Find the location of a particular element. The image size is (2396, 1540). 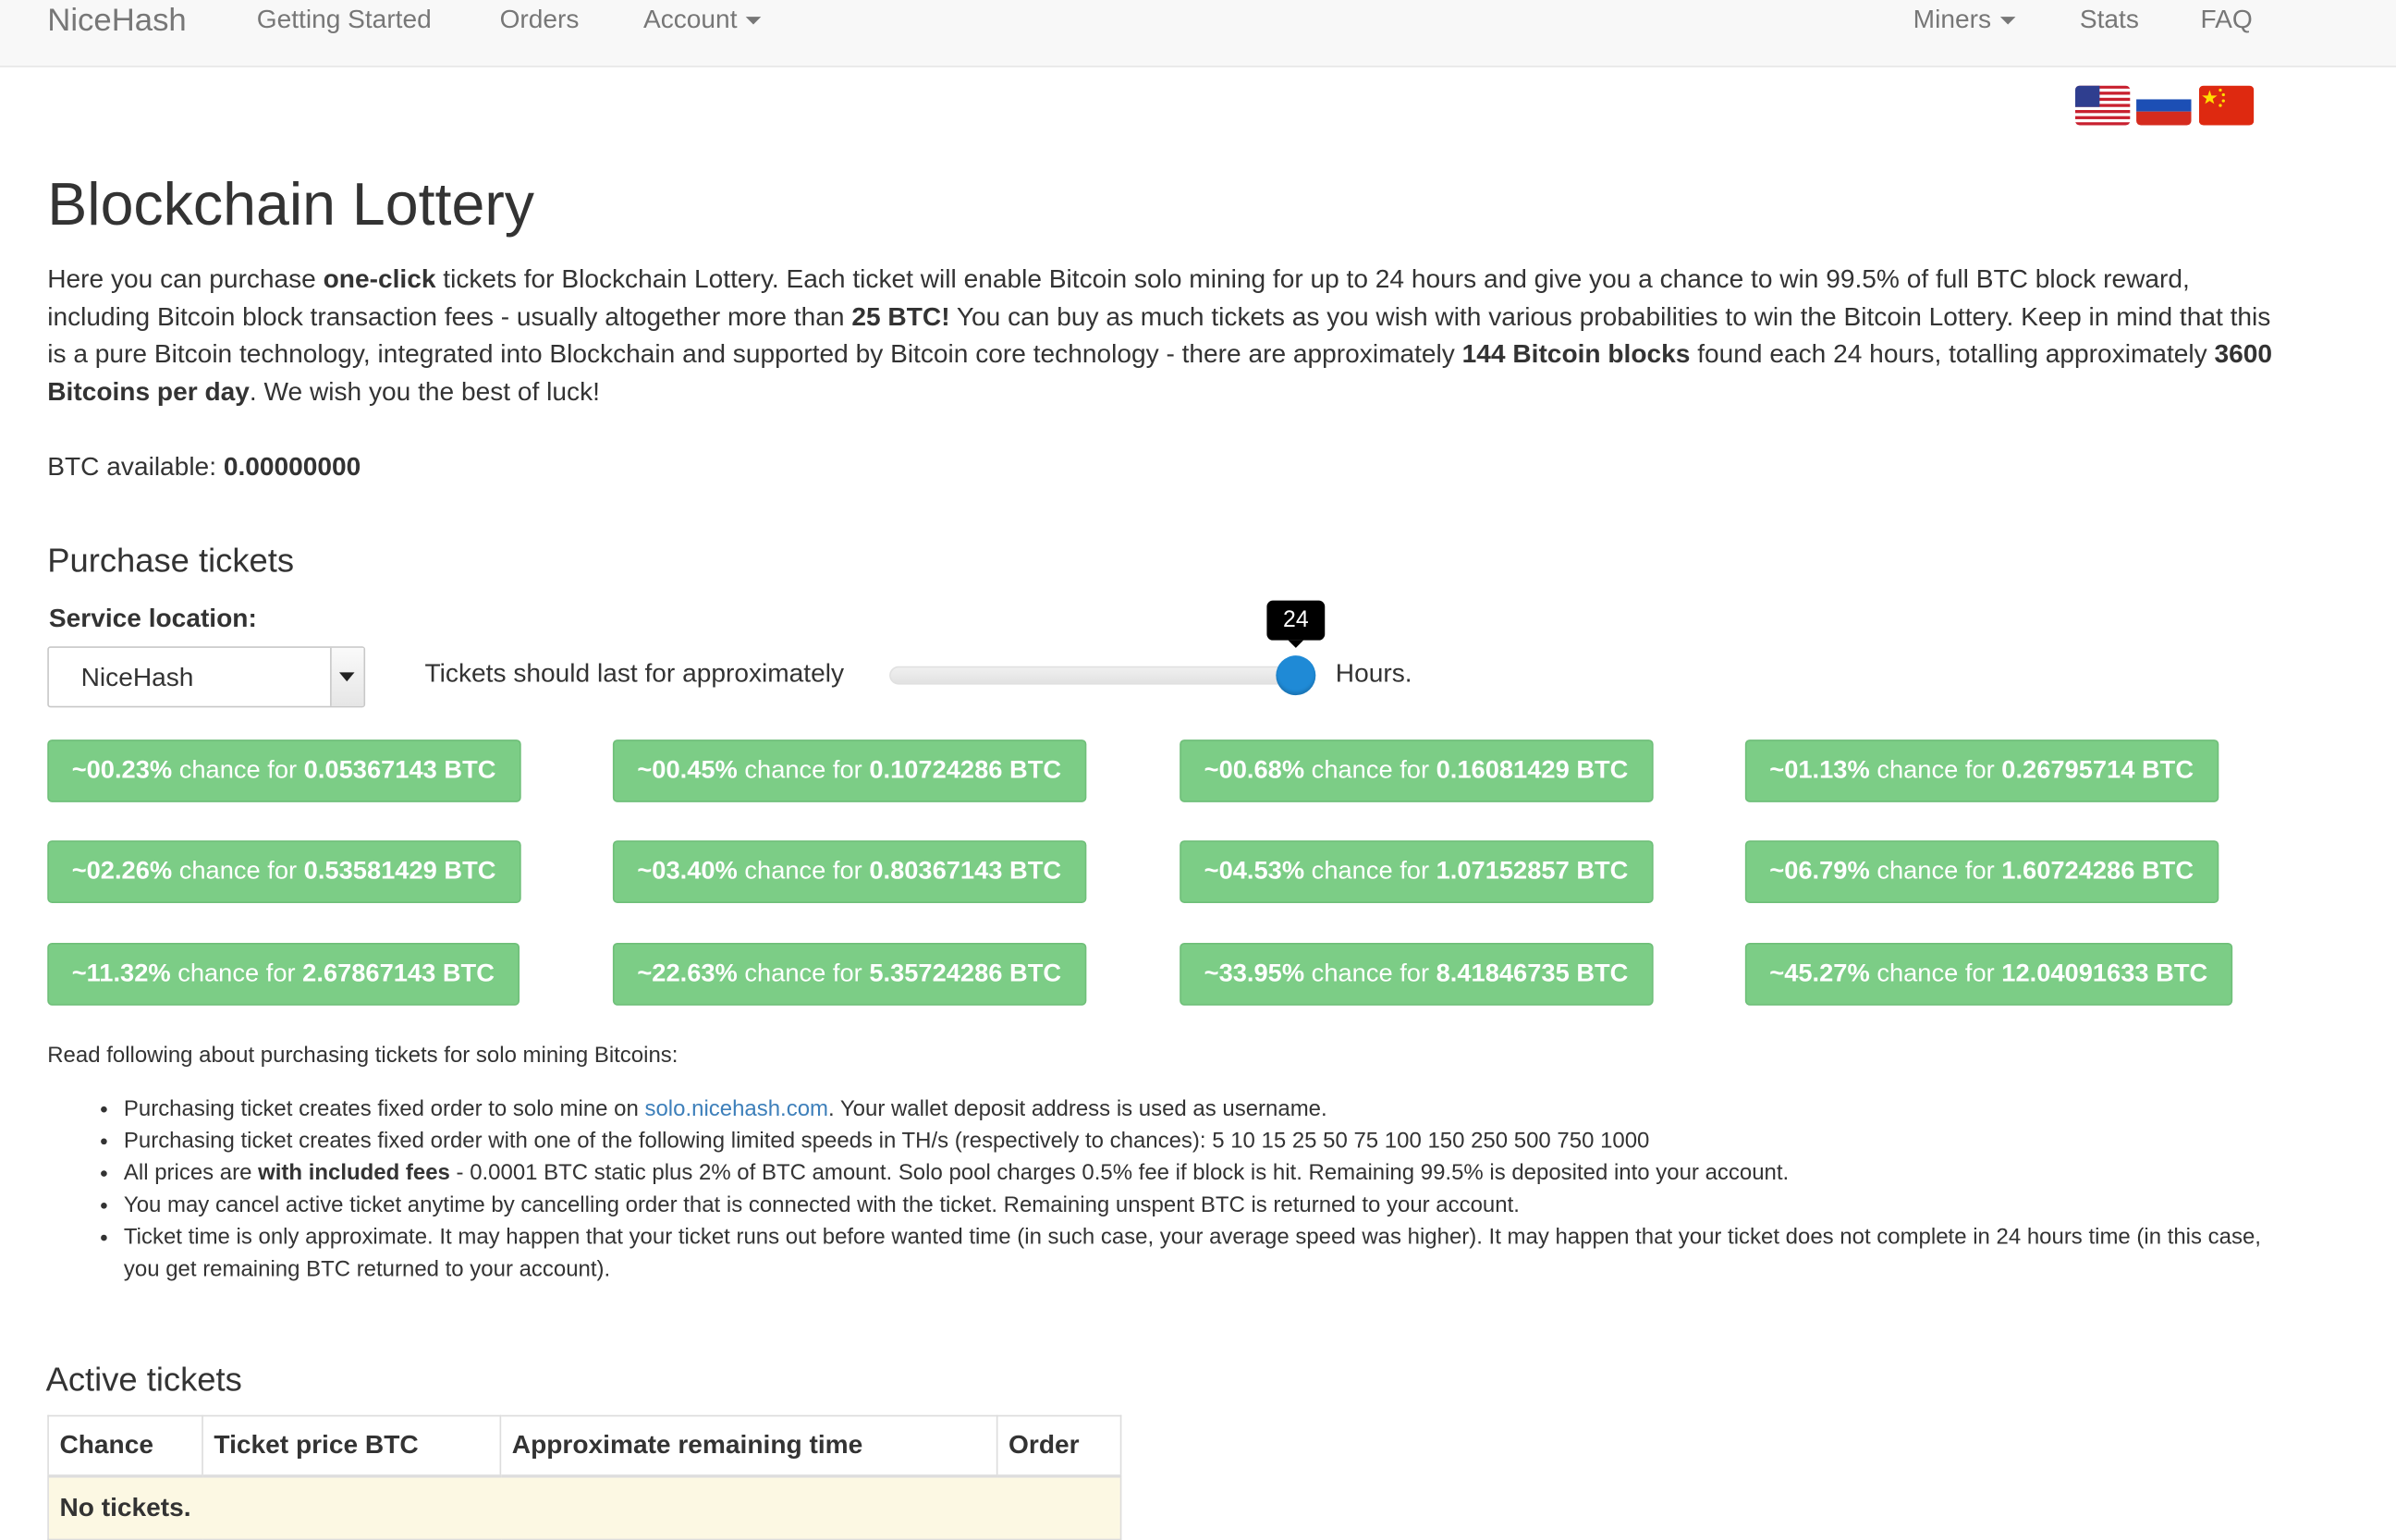

dropdown-toggle is located at coordinates (347, 676).